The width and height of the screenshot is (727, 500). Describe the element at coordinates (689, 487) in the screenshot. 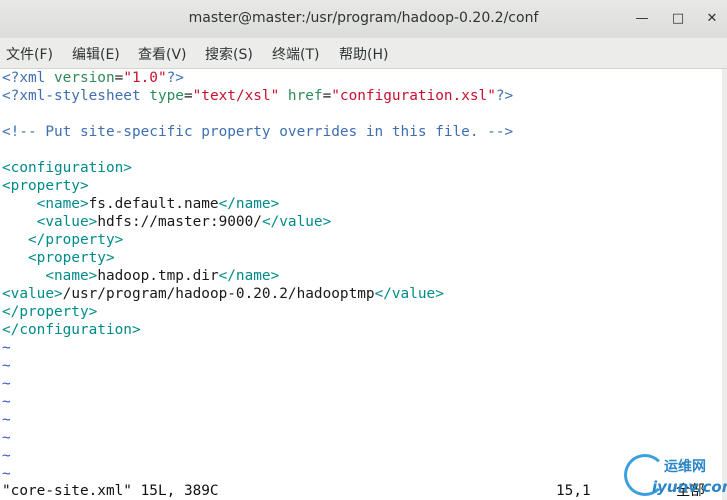

I see `watermark-text-en: iyunv.com` at that location.